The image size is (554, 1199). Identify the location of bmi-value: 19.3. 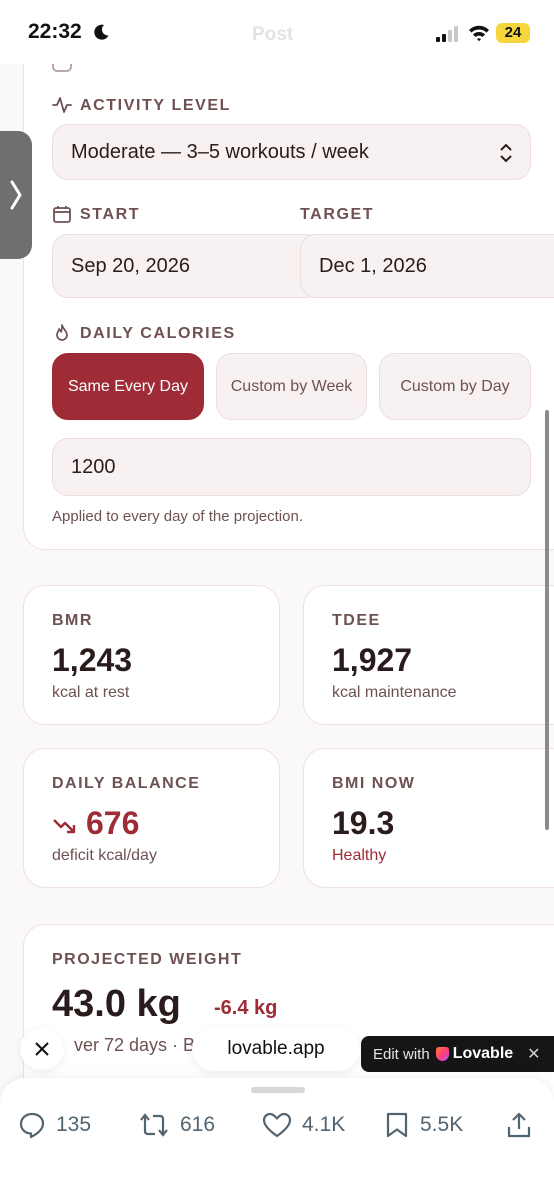
(363, 823).